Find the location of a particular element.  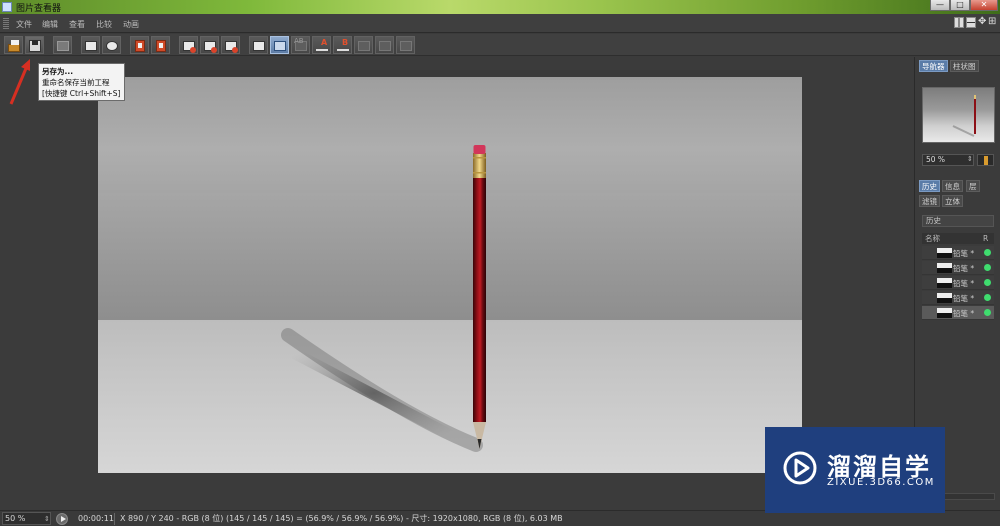

split-vertical-icon is located at coordinates (959, 22).